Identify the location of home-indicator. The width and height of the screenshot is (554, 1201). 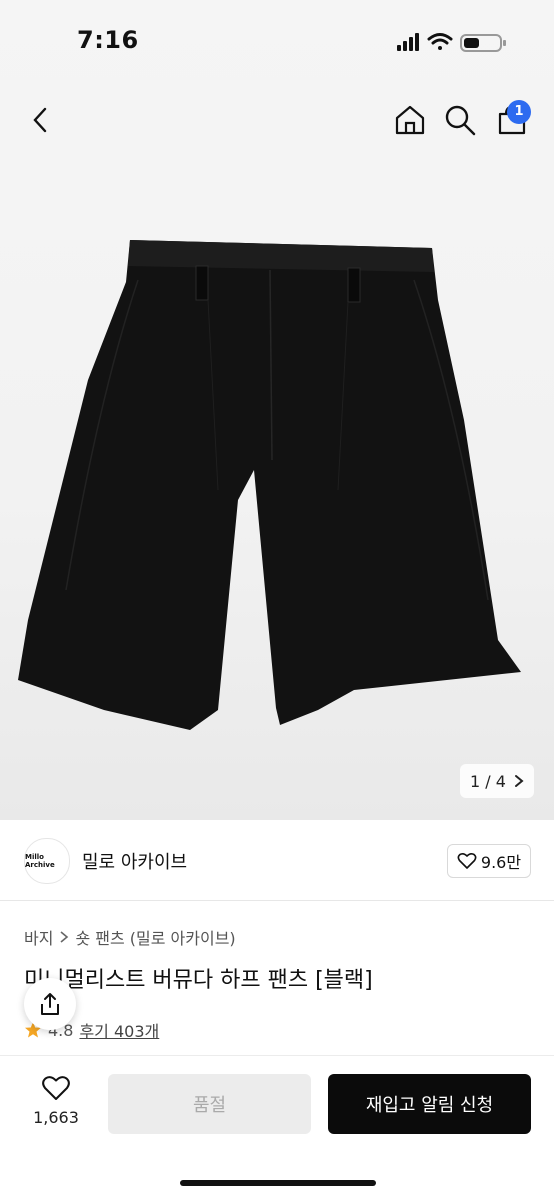
(278, 1183).